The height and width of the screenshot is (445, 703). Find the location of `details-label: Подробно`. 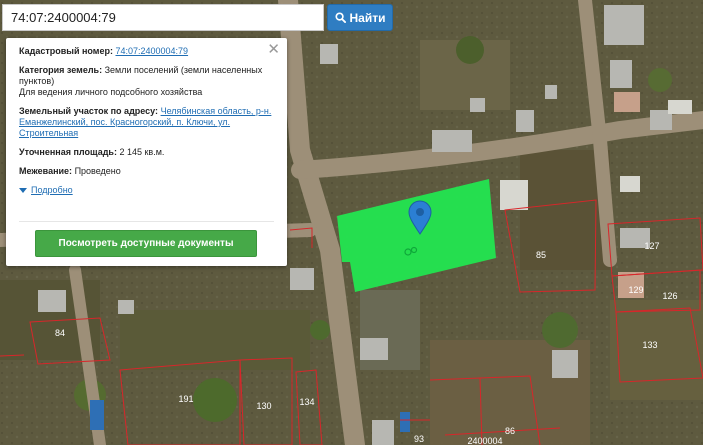

details-label: Подробно is located at coordinates (52, 190).